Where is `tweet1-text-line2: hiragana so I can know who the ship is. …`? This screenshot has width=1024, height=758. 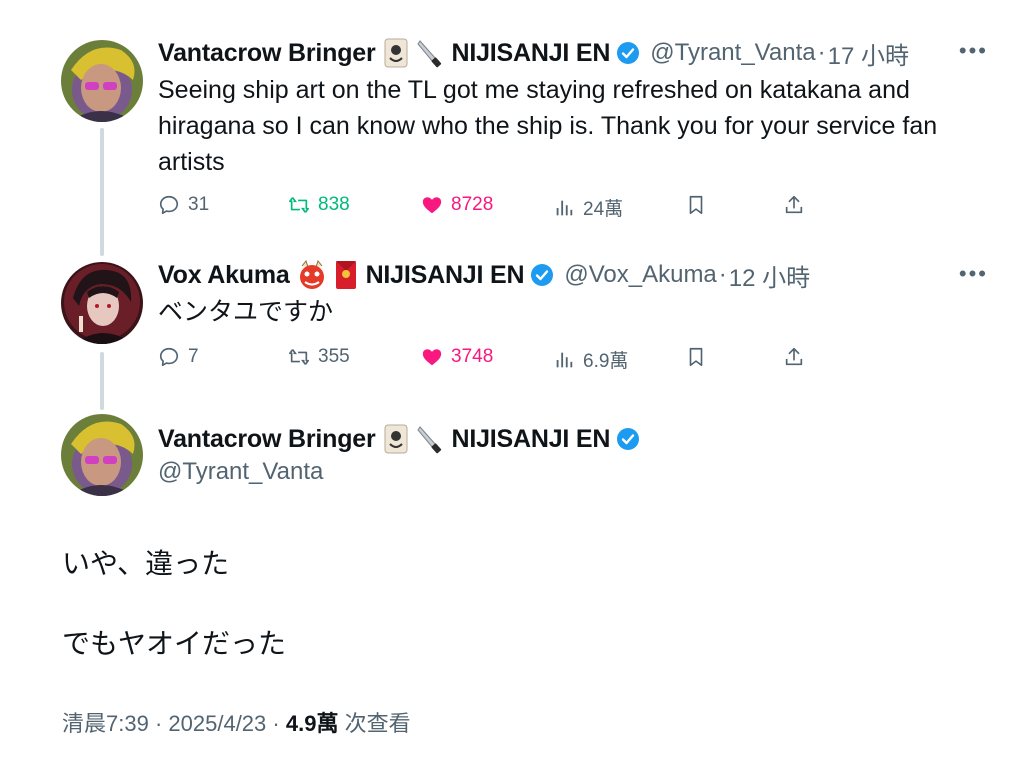 tweet1-text-line2: hiragana so I can know who the ship is. … is located at coordinates (548, 126).